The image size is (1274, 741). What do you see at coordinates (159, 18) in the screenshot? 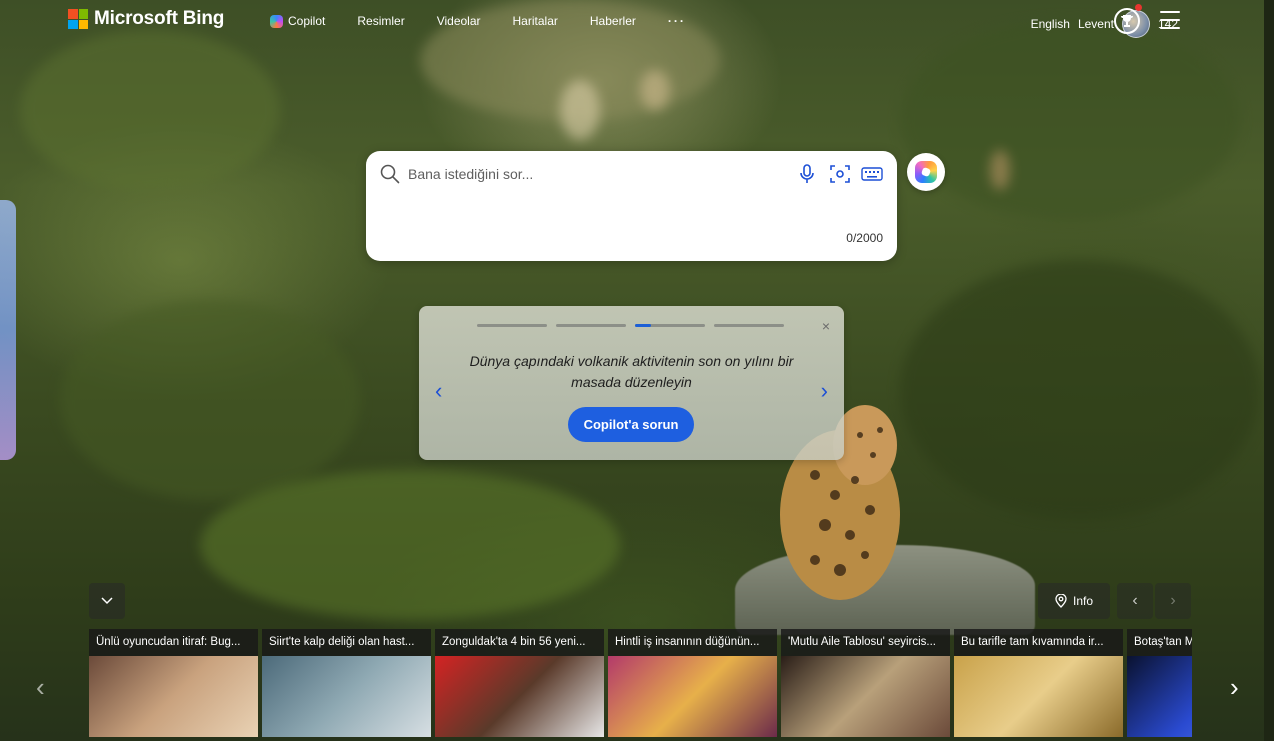
I see `logo-text: Microsoft Bing` at bounding box center [159, 18].